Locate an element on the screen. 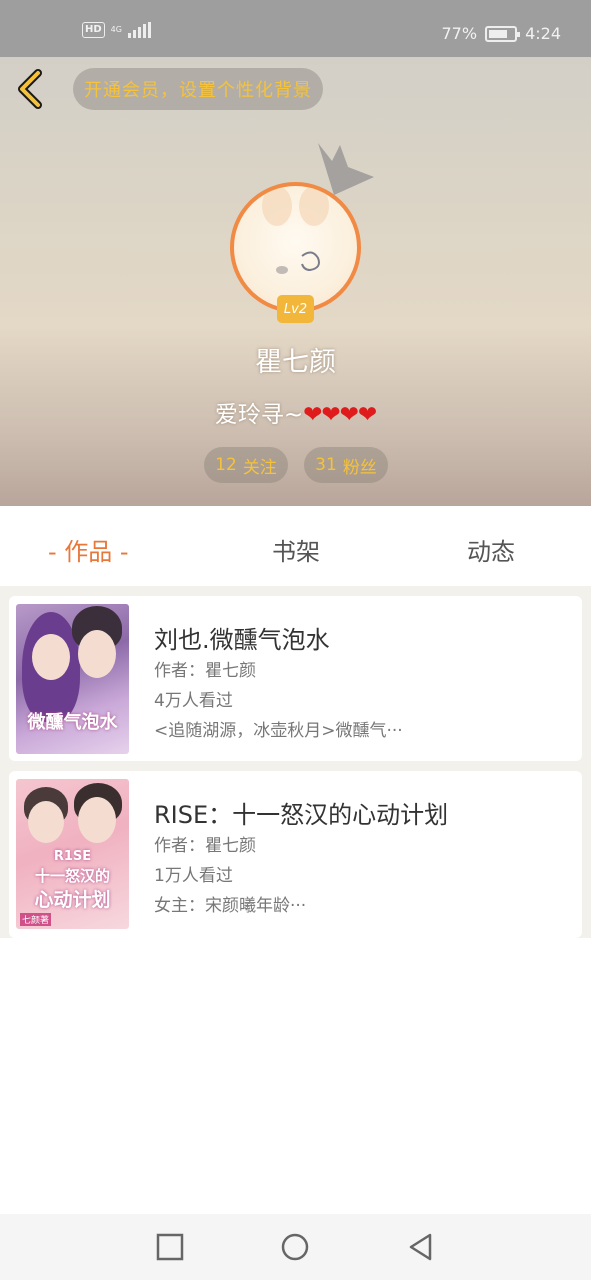 The image size is (591, 1280). avatar-image is located at coordinates (295, 247).